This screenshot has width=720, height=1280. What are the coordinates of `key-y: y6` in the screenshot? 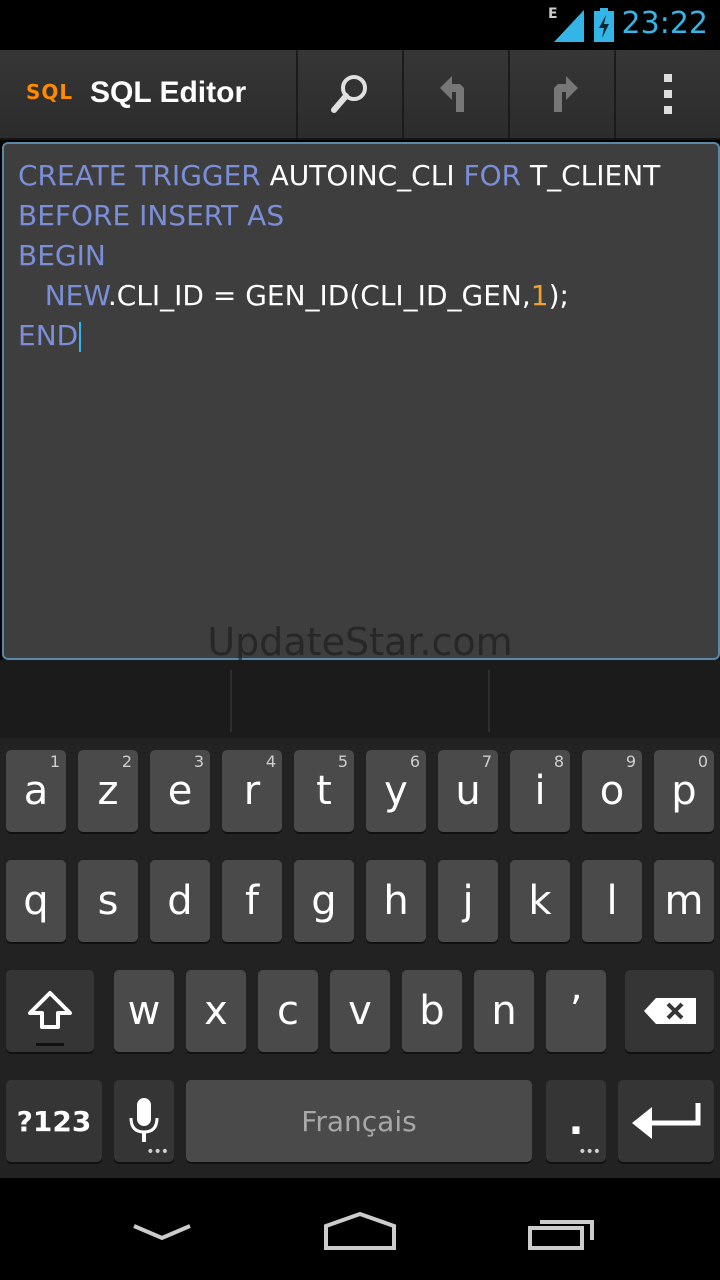 It's located at (396, 791).